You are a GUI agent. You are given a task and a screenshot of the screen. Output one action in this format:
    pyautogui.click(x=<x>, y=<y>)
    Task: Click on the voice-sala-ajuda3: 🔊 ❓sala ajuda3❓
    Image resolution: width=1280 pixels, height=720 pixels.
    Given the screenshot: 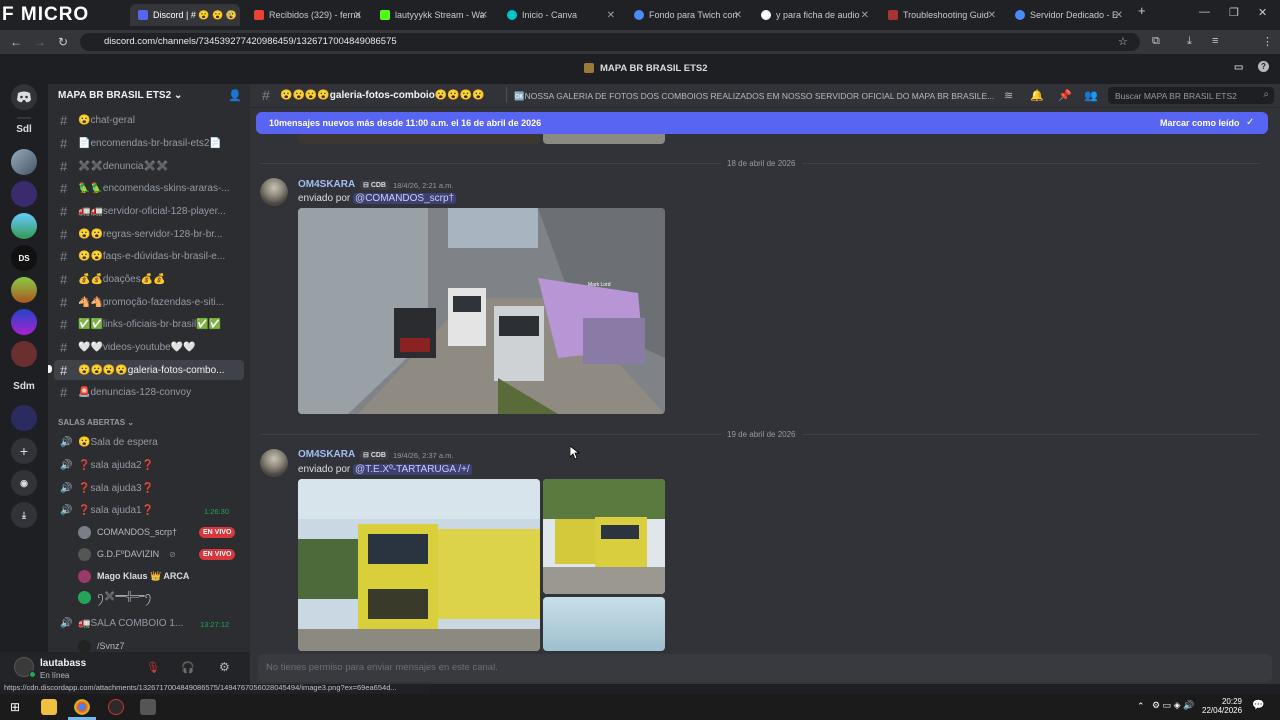 What is the action you would take?
    pyautogui.click(x=149, y=488)
    